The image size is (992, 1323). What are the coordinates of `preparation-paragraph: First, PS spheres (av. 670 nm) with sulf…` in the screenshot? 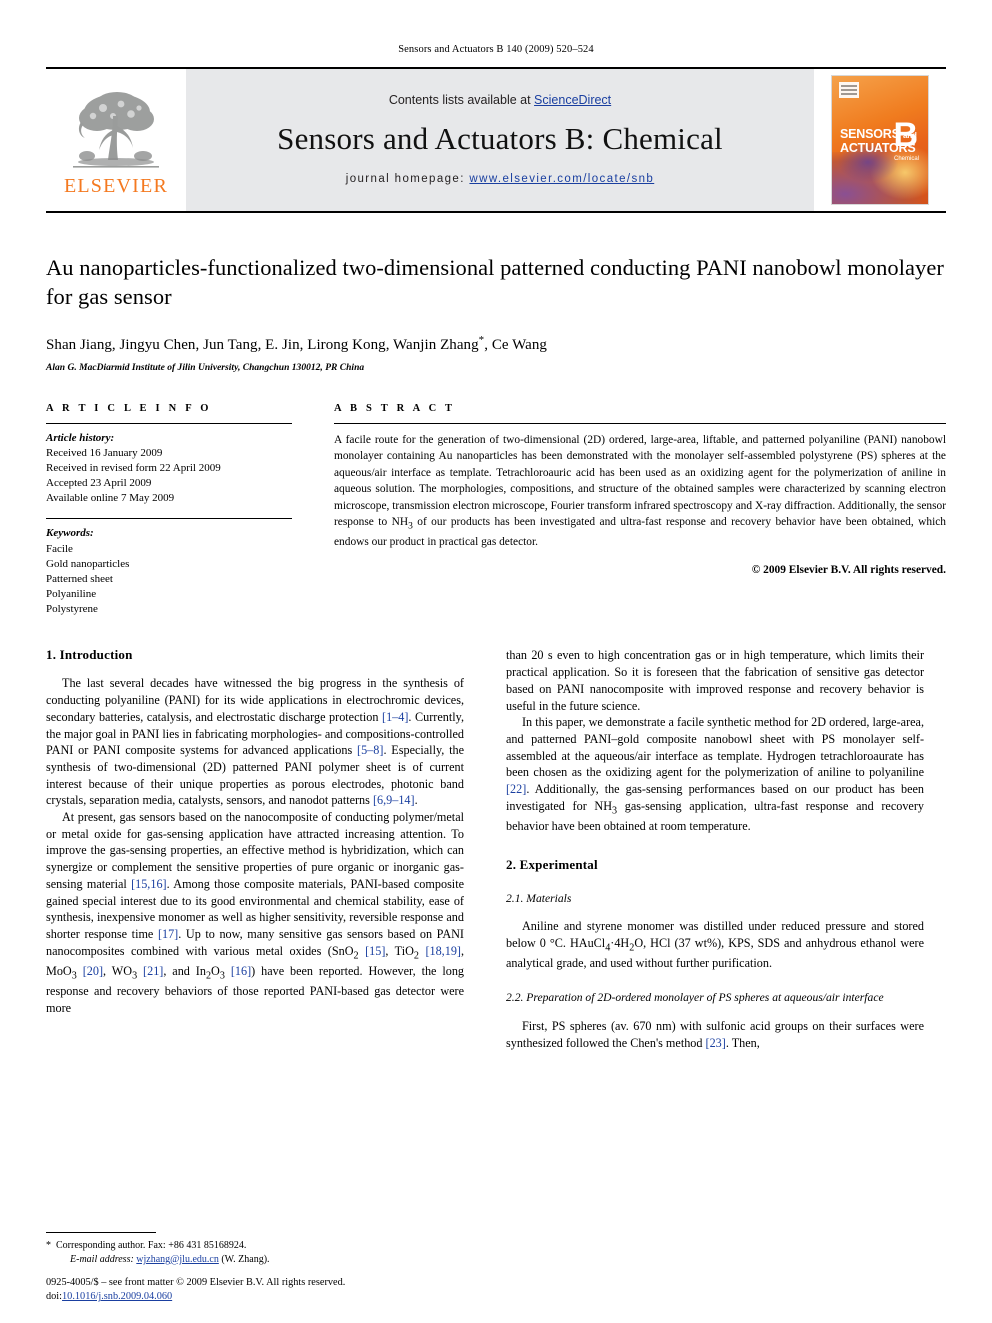 It's located at (715, 1034).